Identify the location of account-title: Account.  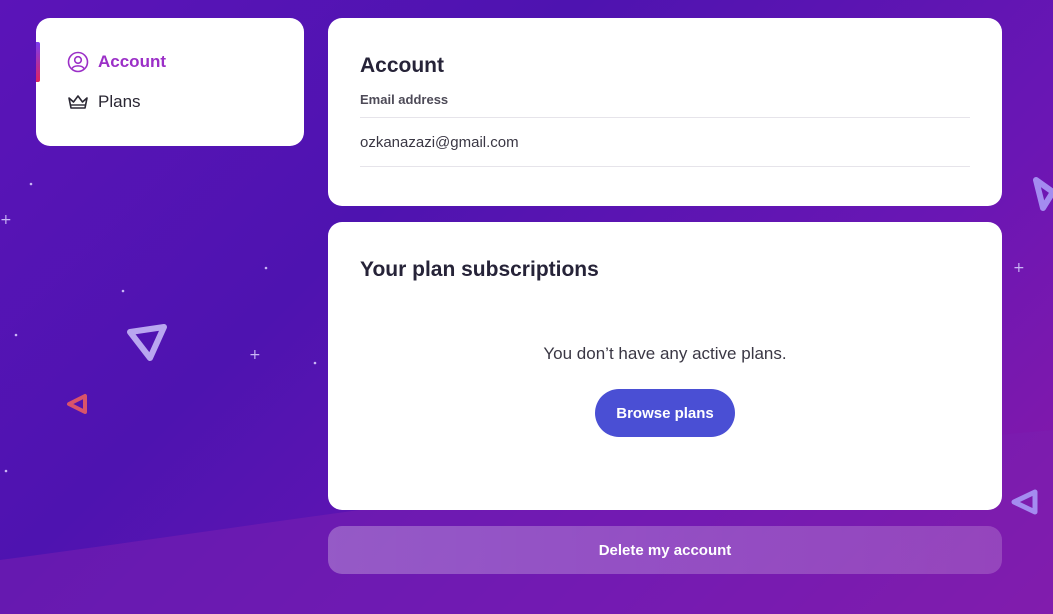
(402, 65).